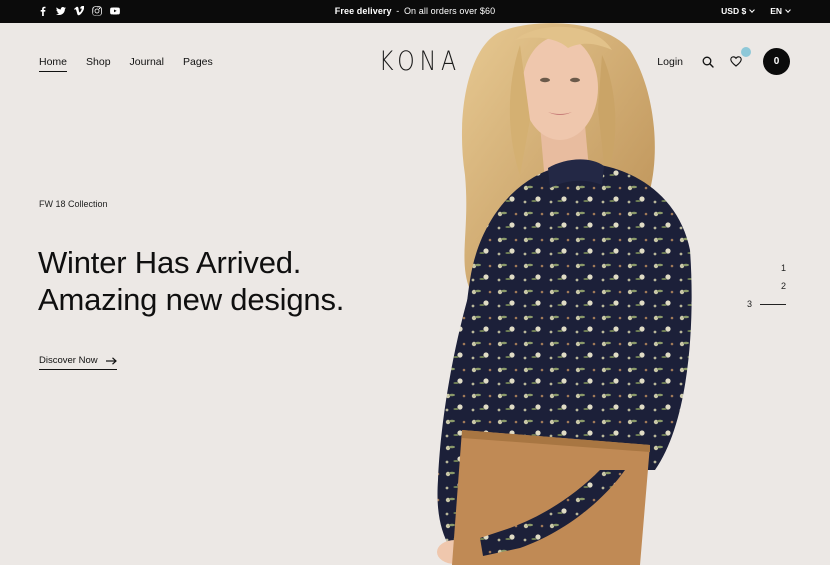 The image size is (830, 565). I want to click on slide-number: 2, so click(783, 286).